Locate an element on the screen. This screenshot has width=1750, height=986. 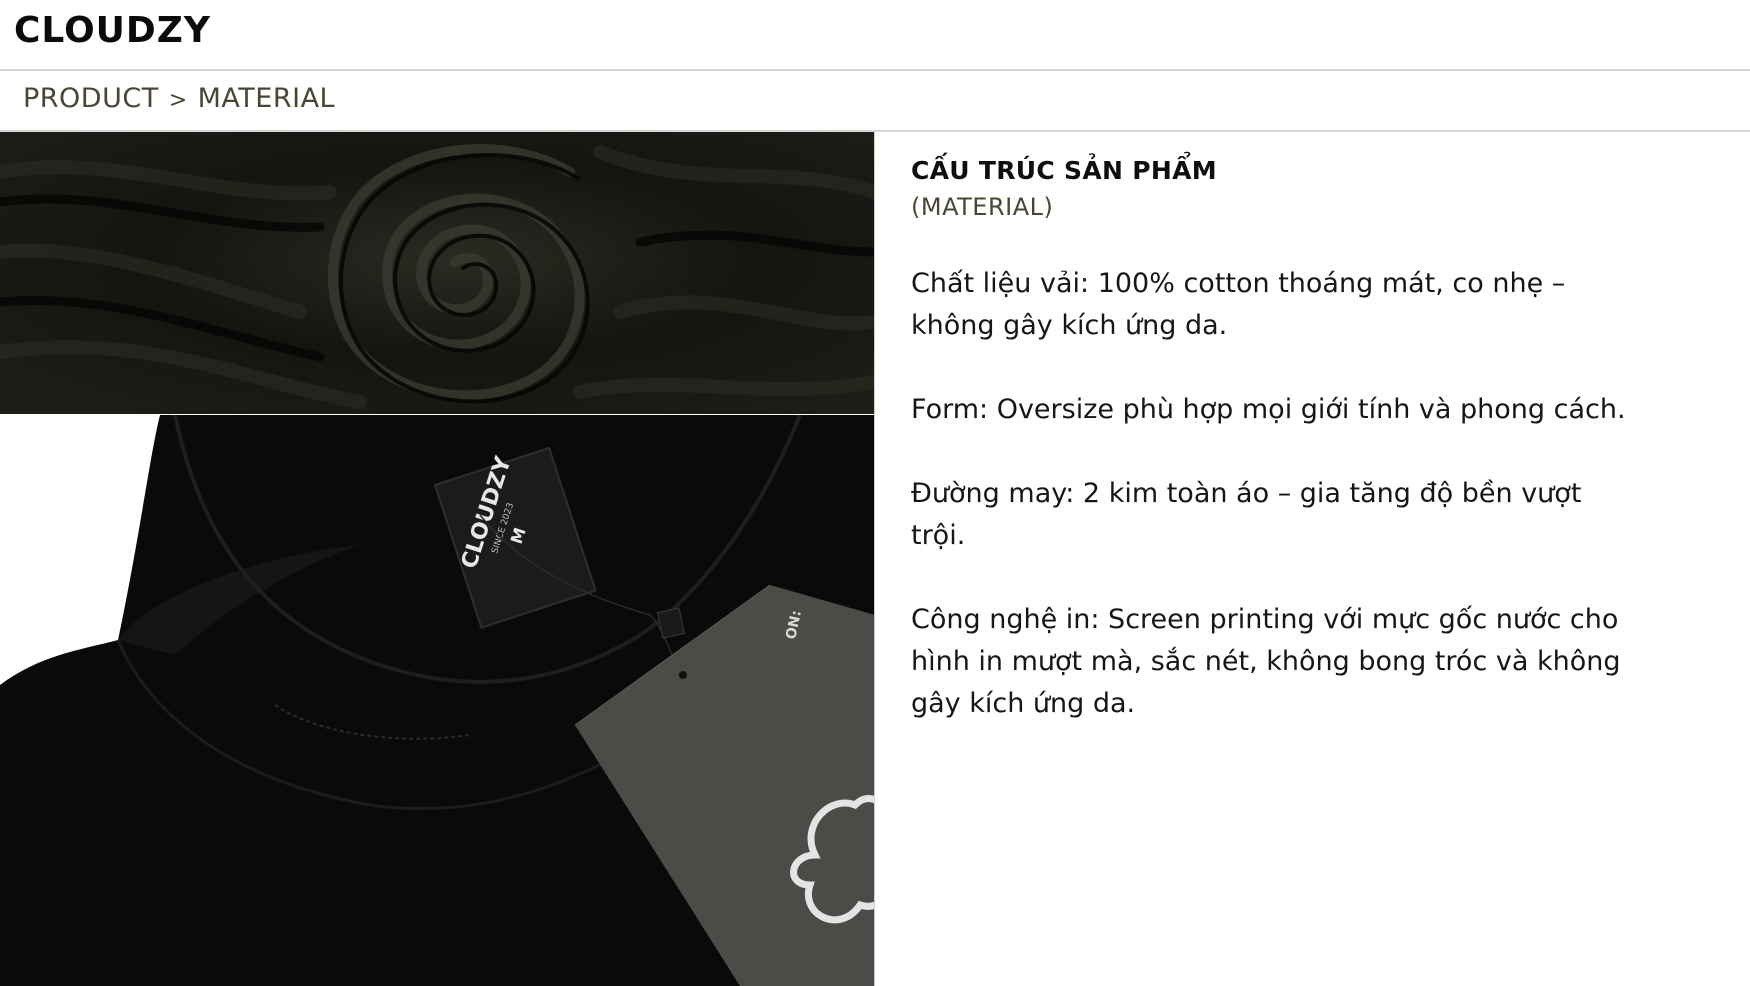
fabric-swirl-icon is located at coordinates (437, 273).